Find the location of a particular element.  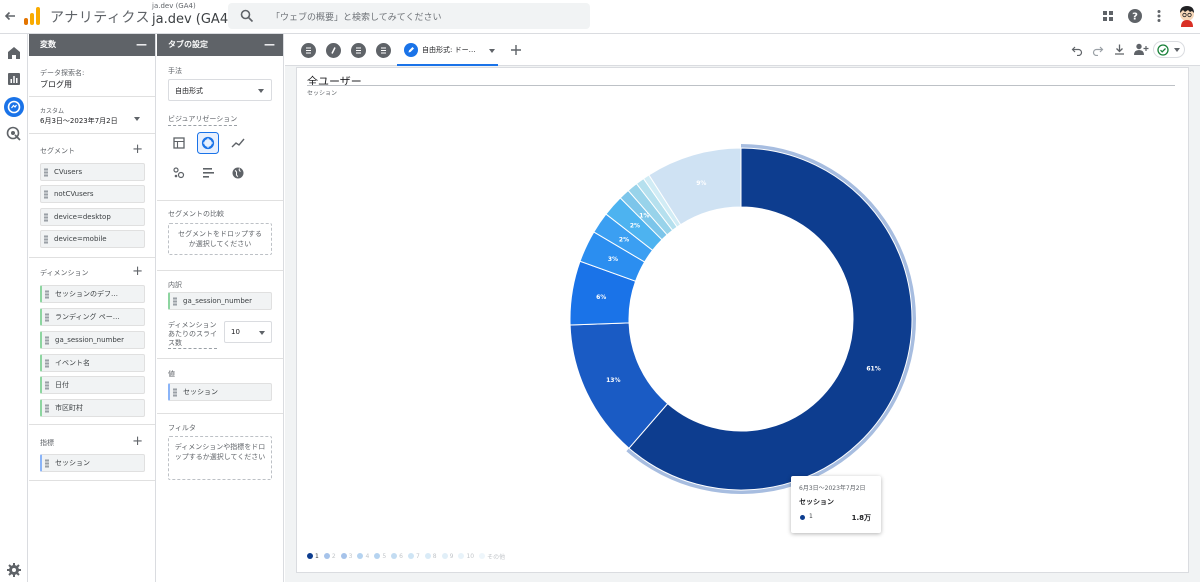

account-label: ja.dev (GA4) is located at coordinates (174, 6).